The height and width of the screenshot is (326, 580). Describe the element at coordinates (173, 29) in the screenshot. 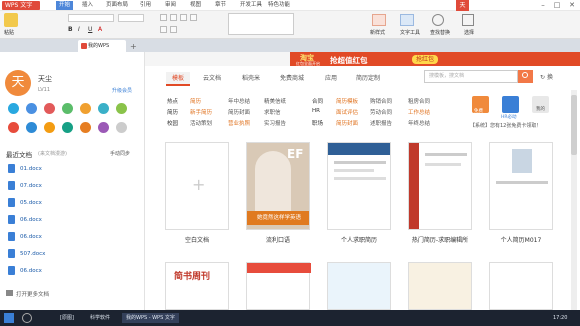

I see `numbering-icon` at that location.